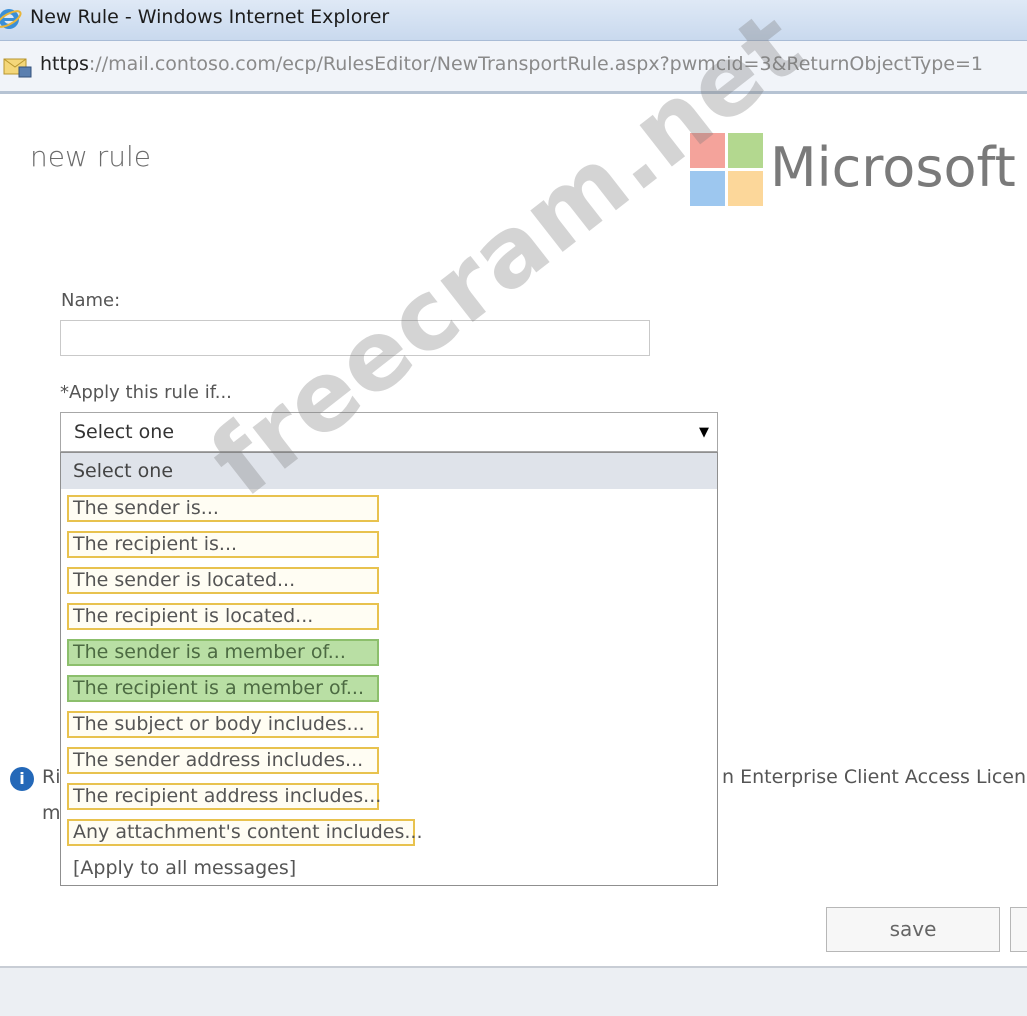 This screenshot has width=1027, height=1016. I want to click on chevron-down-icon: ▼, so click(704, 433).